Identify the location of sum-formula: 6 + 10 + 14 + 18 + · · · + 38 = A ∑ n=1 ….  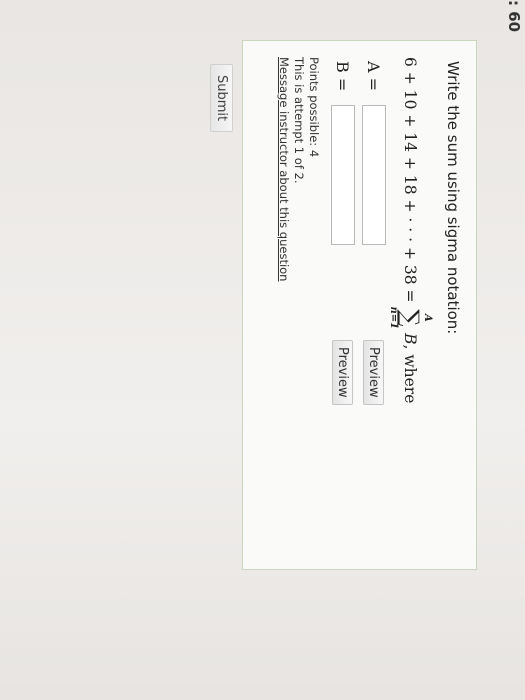
(410, 230).